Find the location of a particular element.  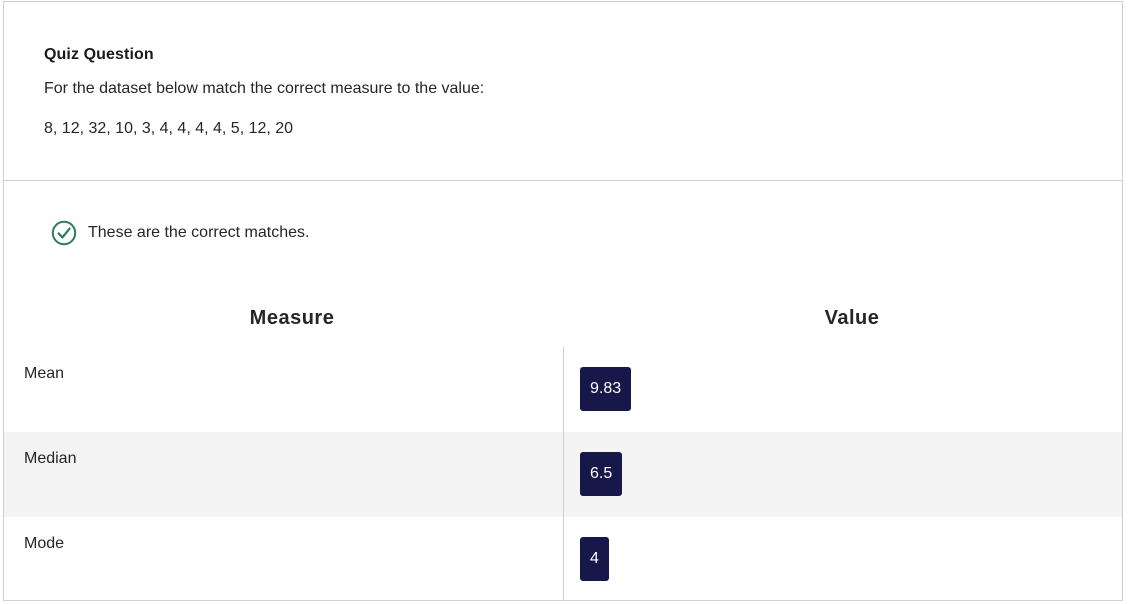

check-circle-icon is located at coordinates (64, 233).